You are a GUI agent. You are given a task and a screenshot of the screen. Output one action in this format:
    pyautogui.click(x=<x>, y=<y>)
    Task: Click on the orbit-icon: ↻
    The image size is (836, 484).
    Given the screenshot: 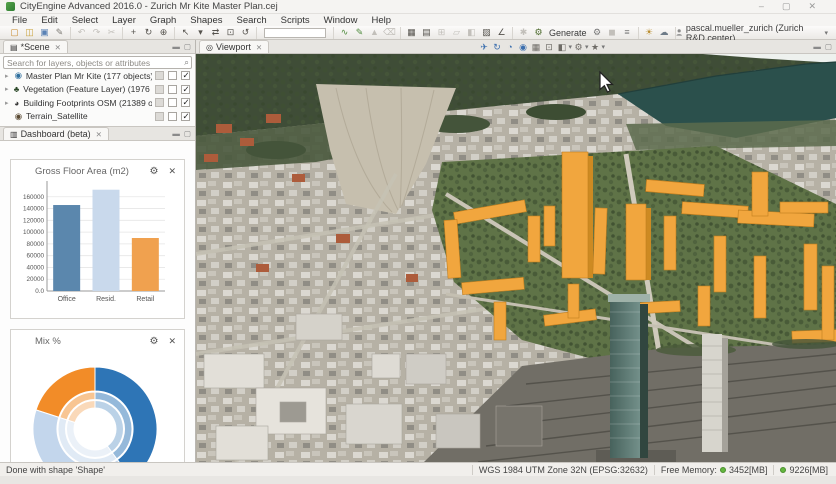 What is the action you would take?
    pyautogui.click(x=148, y=33)
    